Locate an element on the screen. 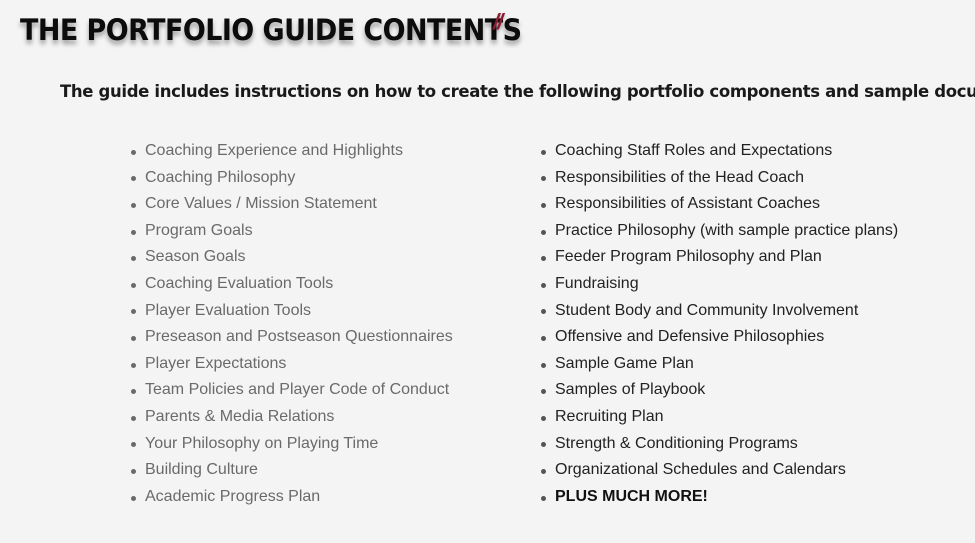 This screenshot has height=543, width=975. list-item-label: Recruiting Plan is located at coordinates (609, 416).